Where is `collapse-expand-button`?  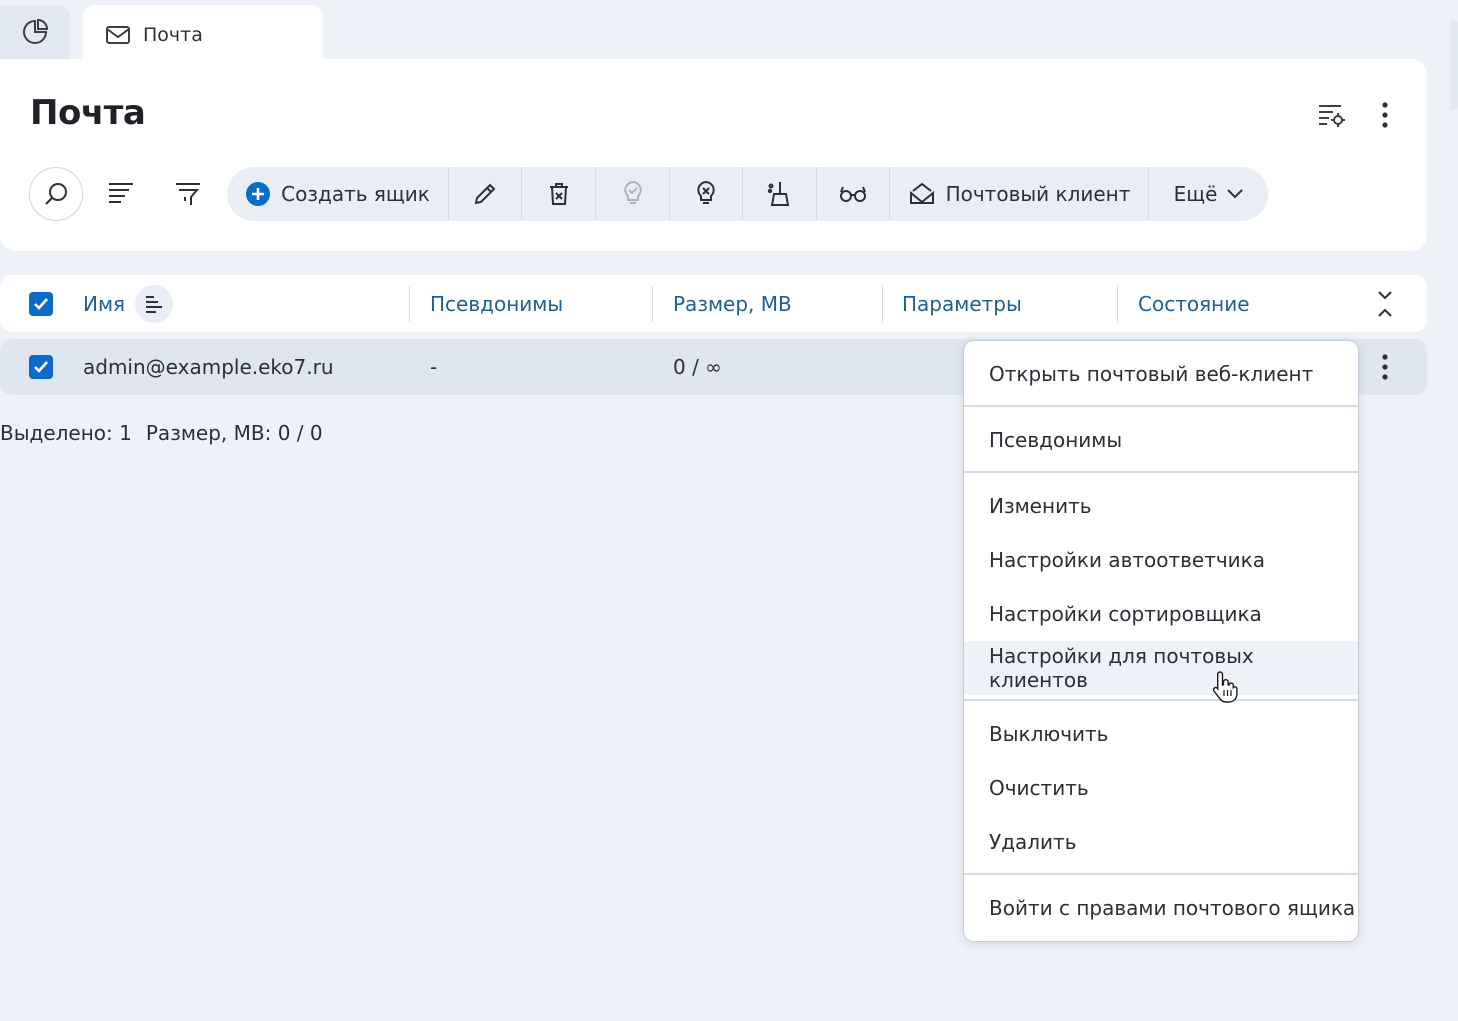
collapse-expand-button is located at coordinates (1385, 304).